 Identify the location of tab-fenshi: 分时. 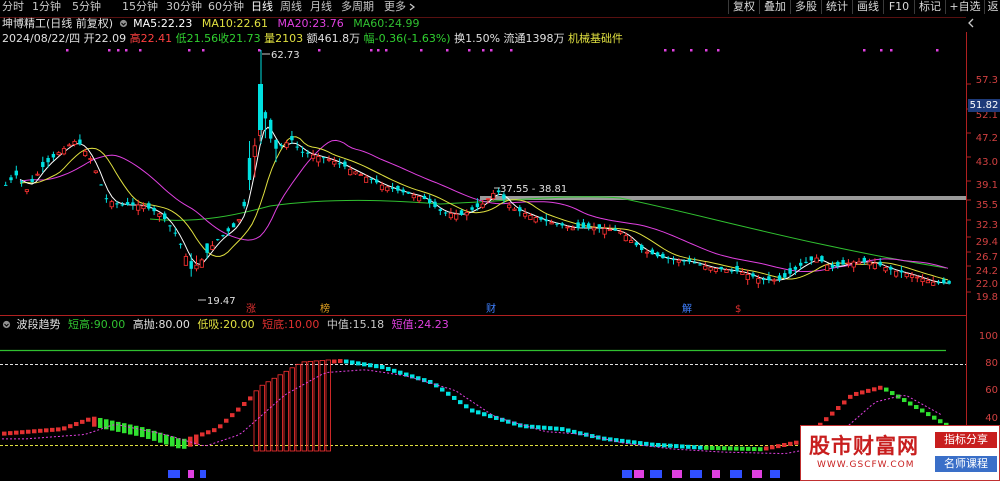
(13, 7).